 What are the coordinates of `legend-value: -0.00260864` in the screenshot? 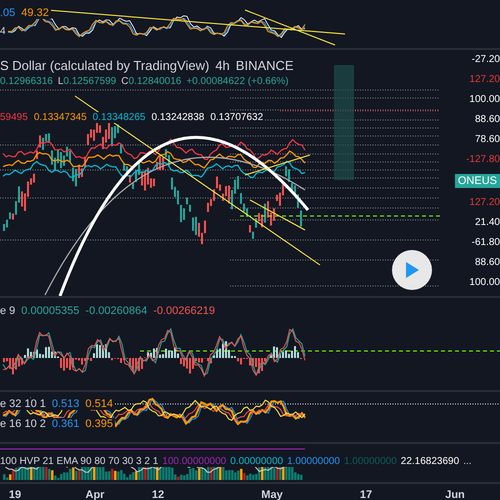 It's located at (116, 311).